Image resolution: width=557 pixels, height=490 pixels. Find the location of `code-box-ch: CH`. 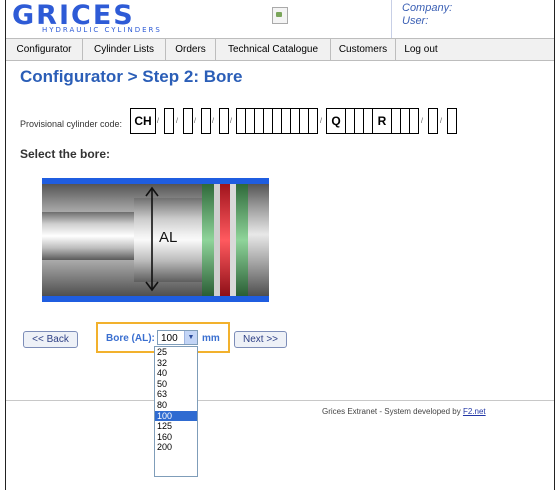

code-box-ch: CH is located at coordinates (143, 121).